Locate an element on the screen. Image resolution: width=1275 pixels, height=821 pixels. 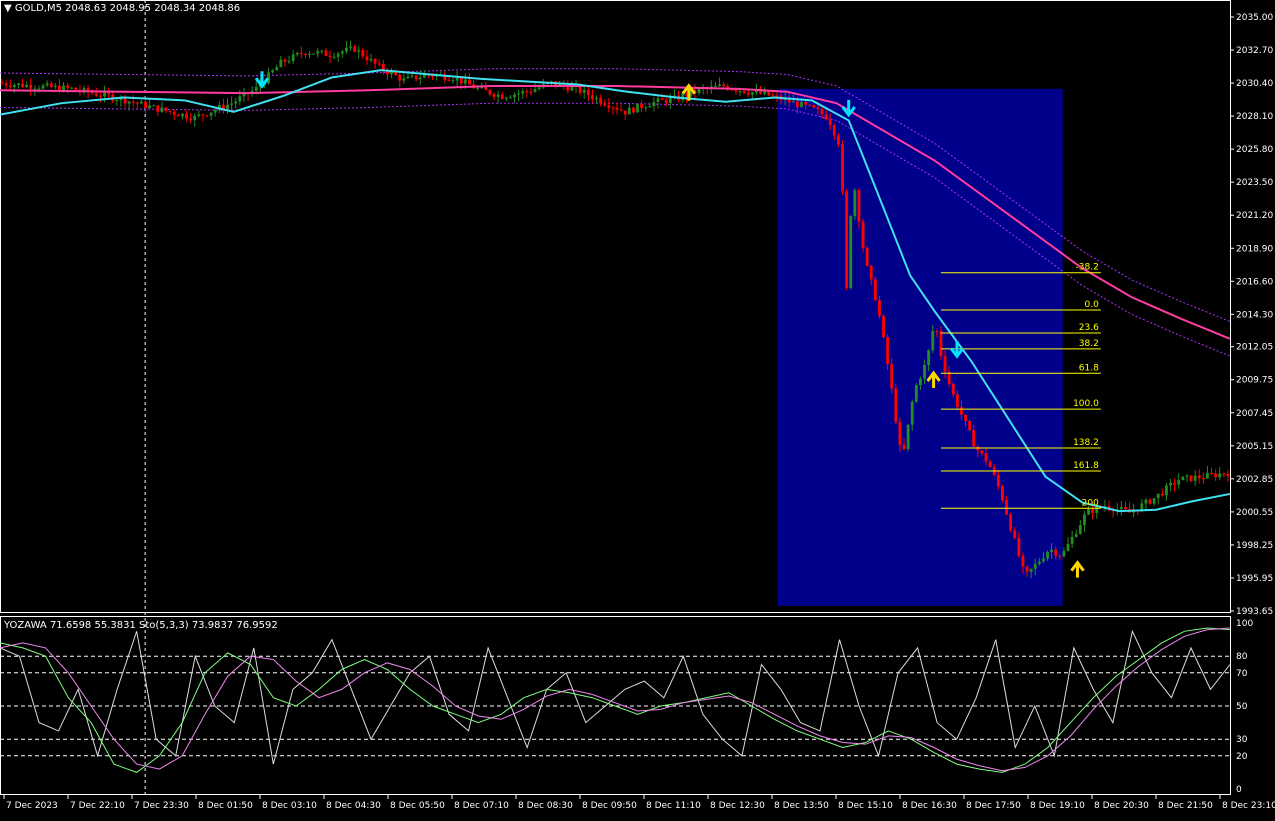
price-tick-label: 2000.55 is located at coordinates (1254, 513).